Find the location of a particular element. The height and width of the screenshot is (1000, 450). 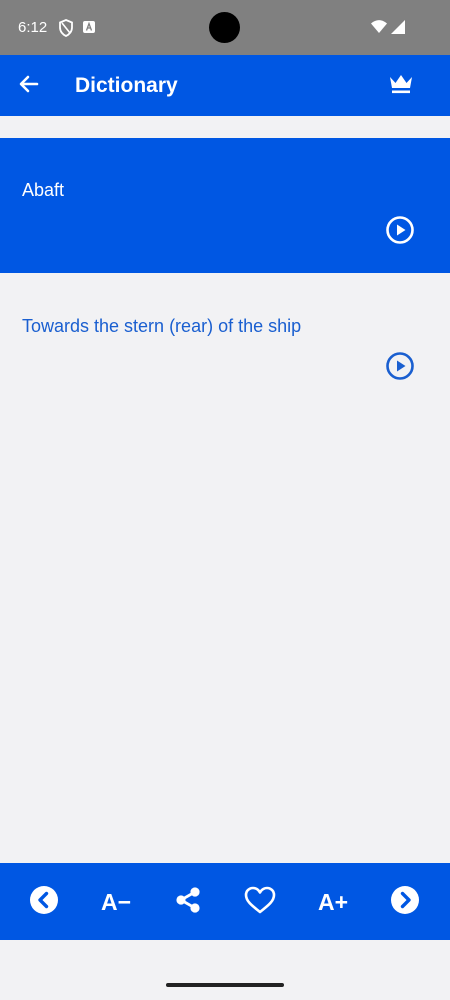

play-definition-button is located at coordinates (400, 366).